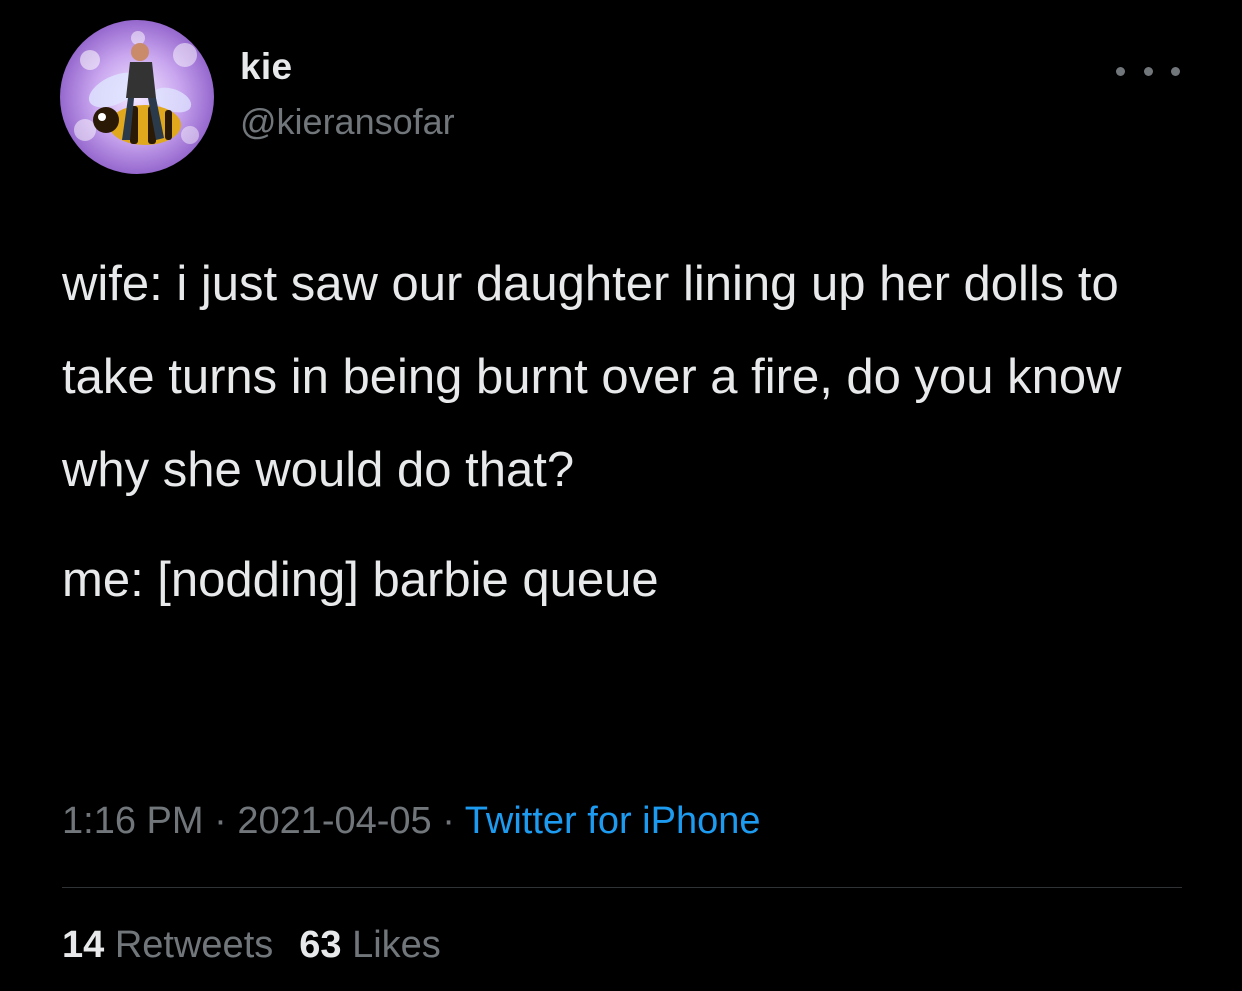  I want to click on avatar-image, so click(136, 88).